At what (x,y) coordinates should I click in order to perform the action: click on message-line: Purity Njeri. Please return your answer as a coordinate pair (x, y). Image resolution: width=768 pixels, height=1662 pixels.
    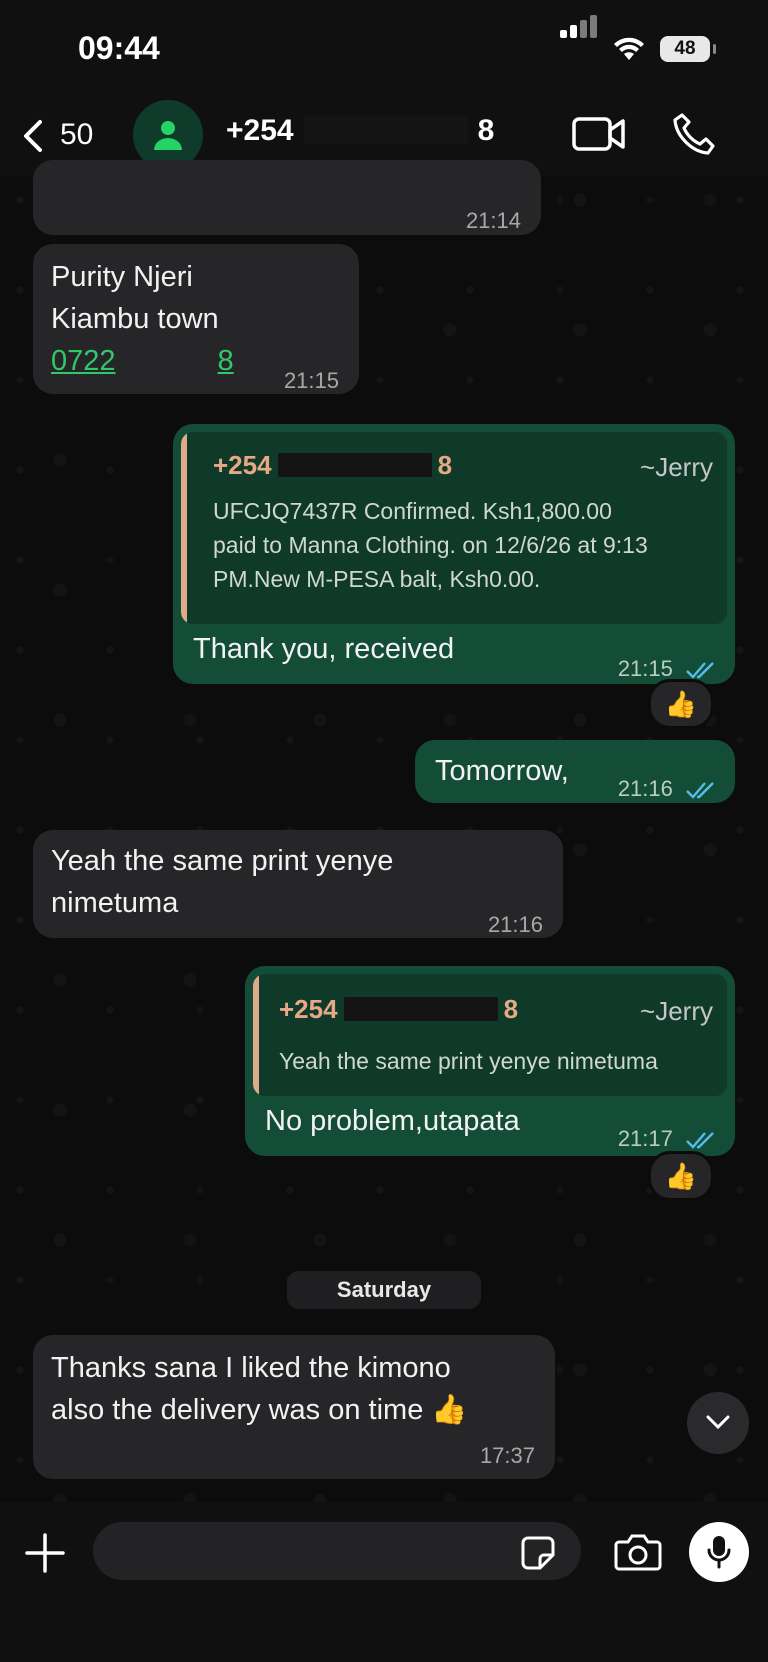
    Looking at the image, I should click on (122, 277).